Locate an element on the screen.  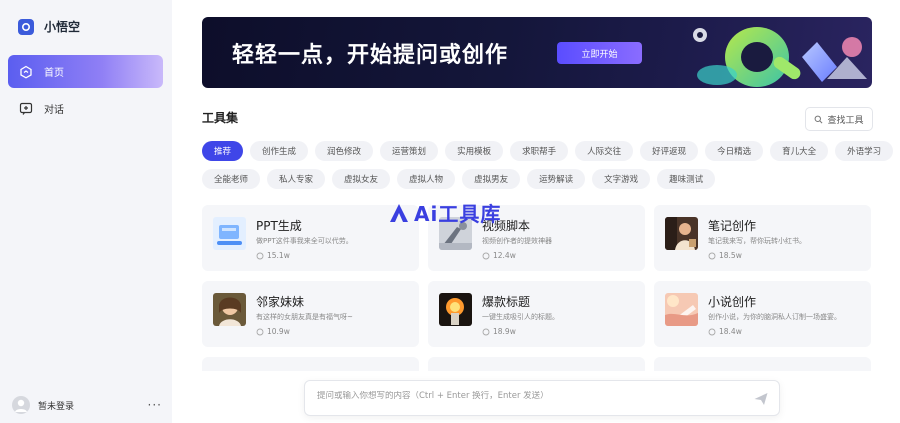
chip-category: 私人专家 is located at coordinates (296, 179).